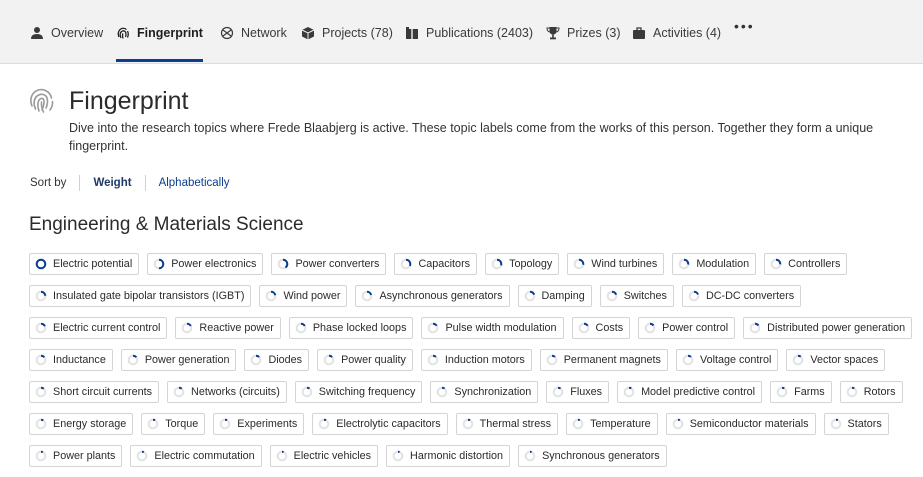 The height and width of the screenshot is (477, 923). I want to click on tab-fingerprint: Fingerprint, so click(159, 40).